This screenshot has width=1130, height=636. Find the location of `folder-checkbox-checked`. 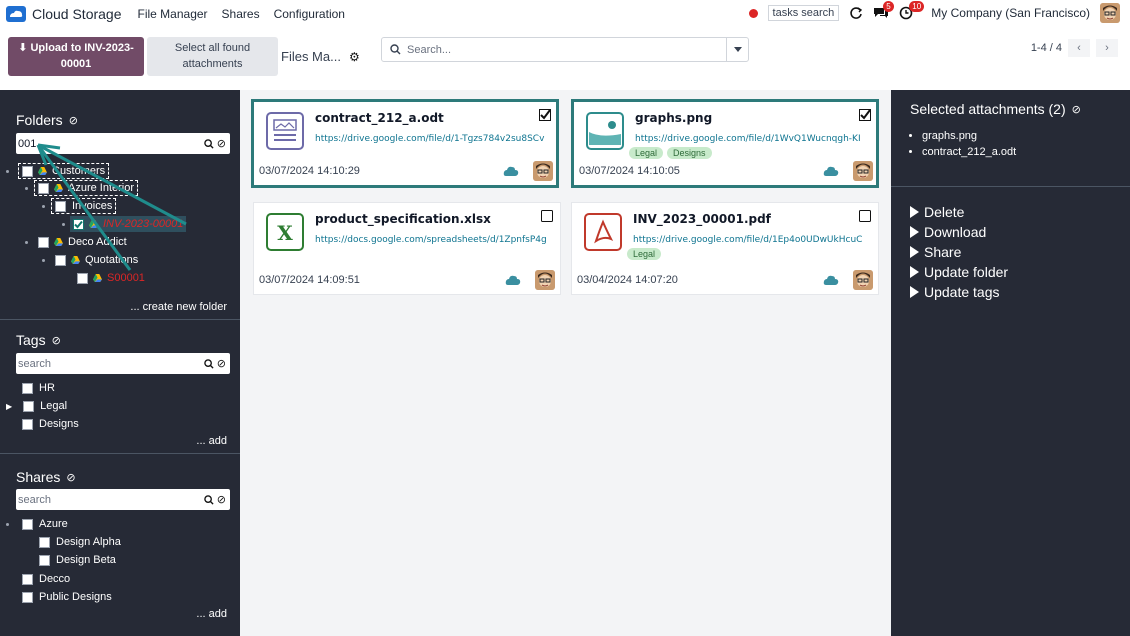

folder-checkbox-checked is located at coordinates (78, 224).